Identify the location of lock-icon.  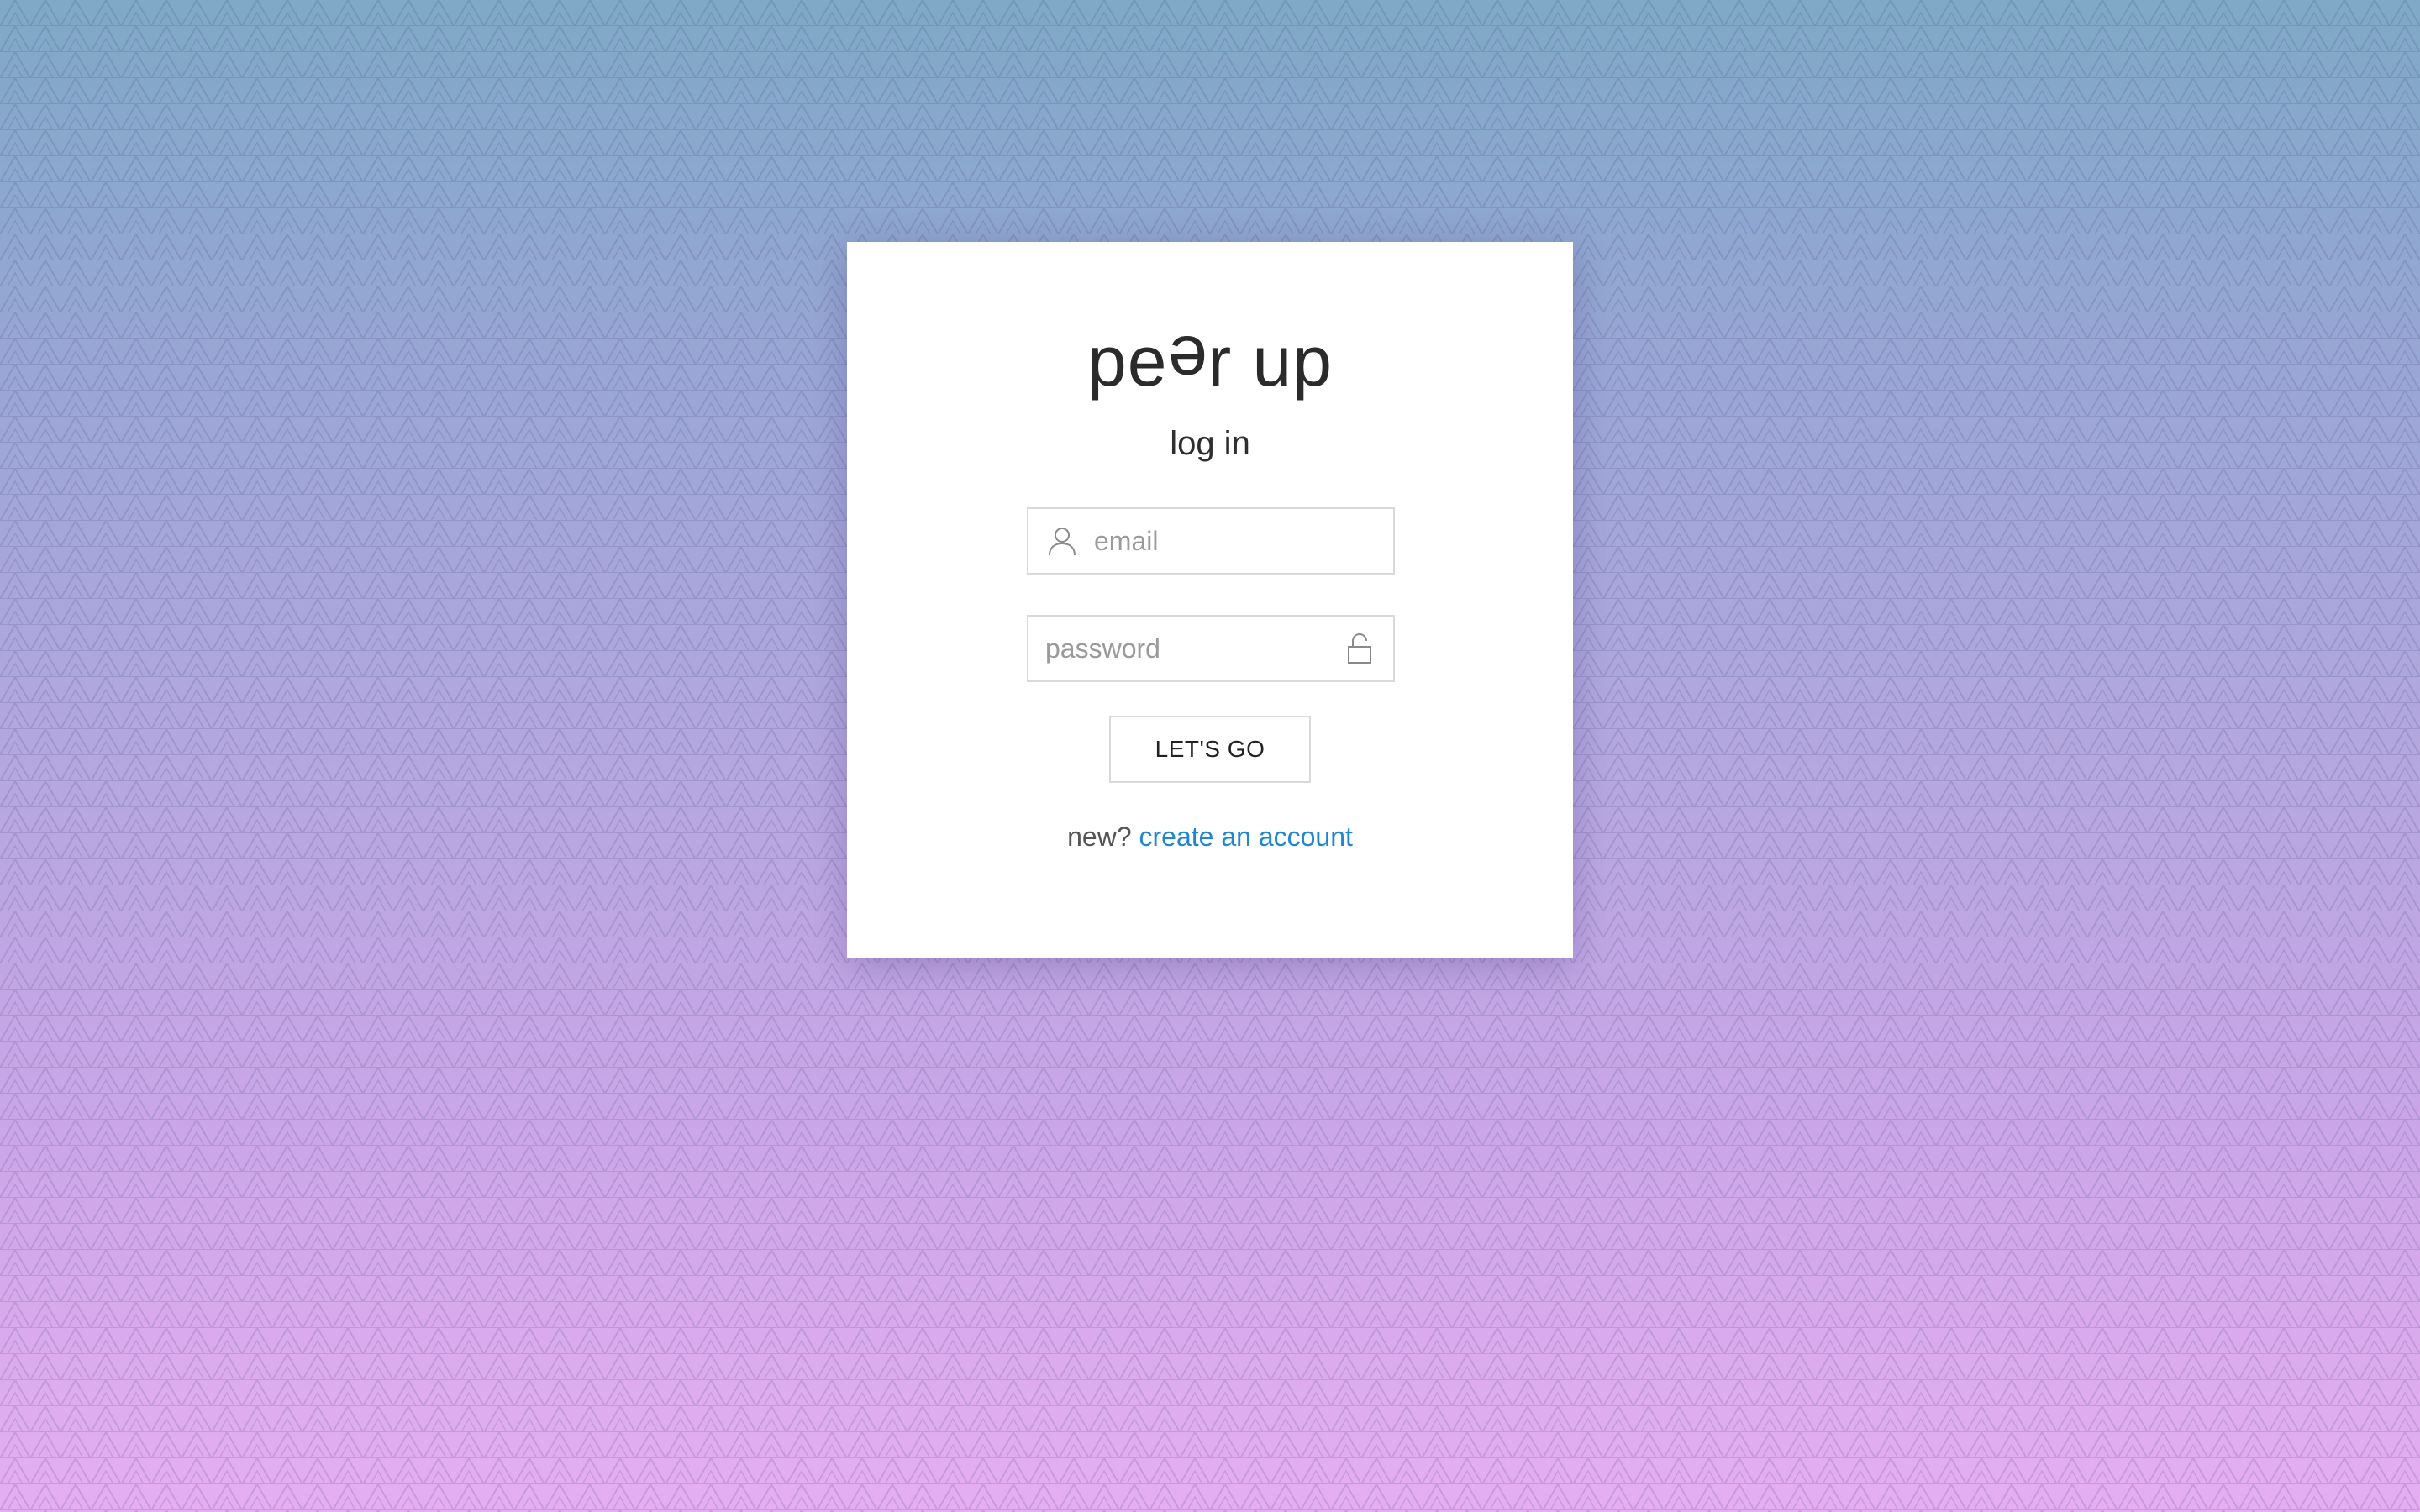
(1359, 648).